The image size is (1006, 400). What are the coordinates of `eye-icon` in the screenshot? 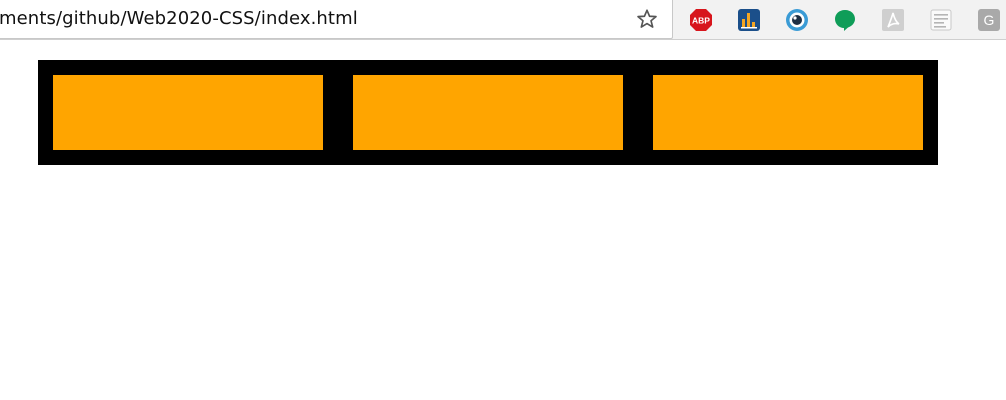 It's located at (797, 20).